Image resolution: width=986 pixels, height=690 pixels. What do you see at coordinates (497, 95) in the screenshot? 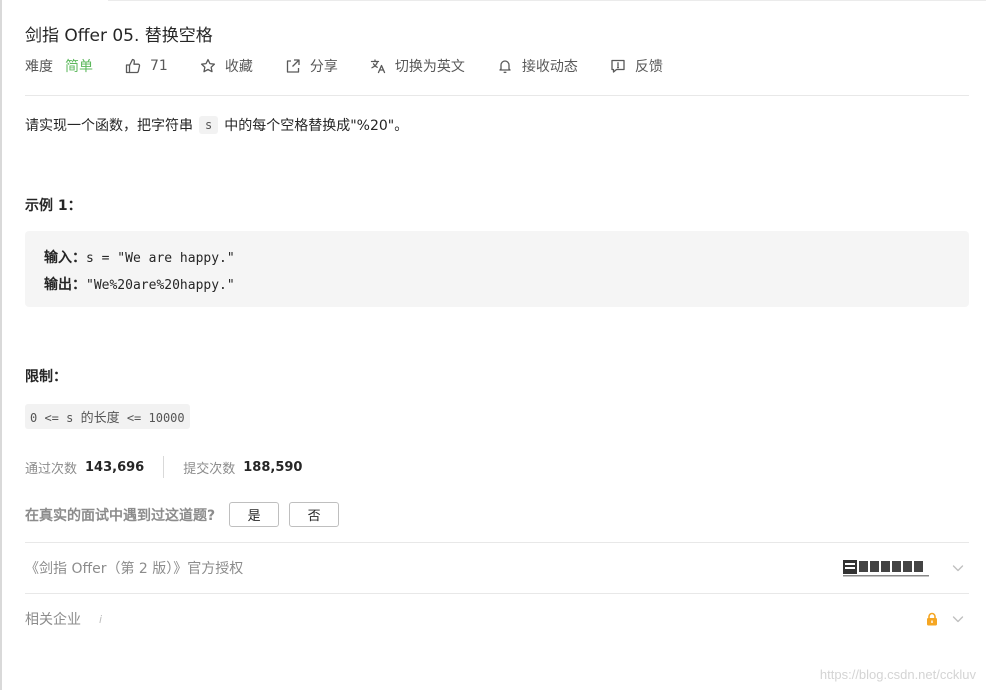
I see `divider` at bounding box center [497, 95].